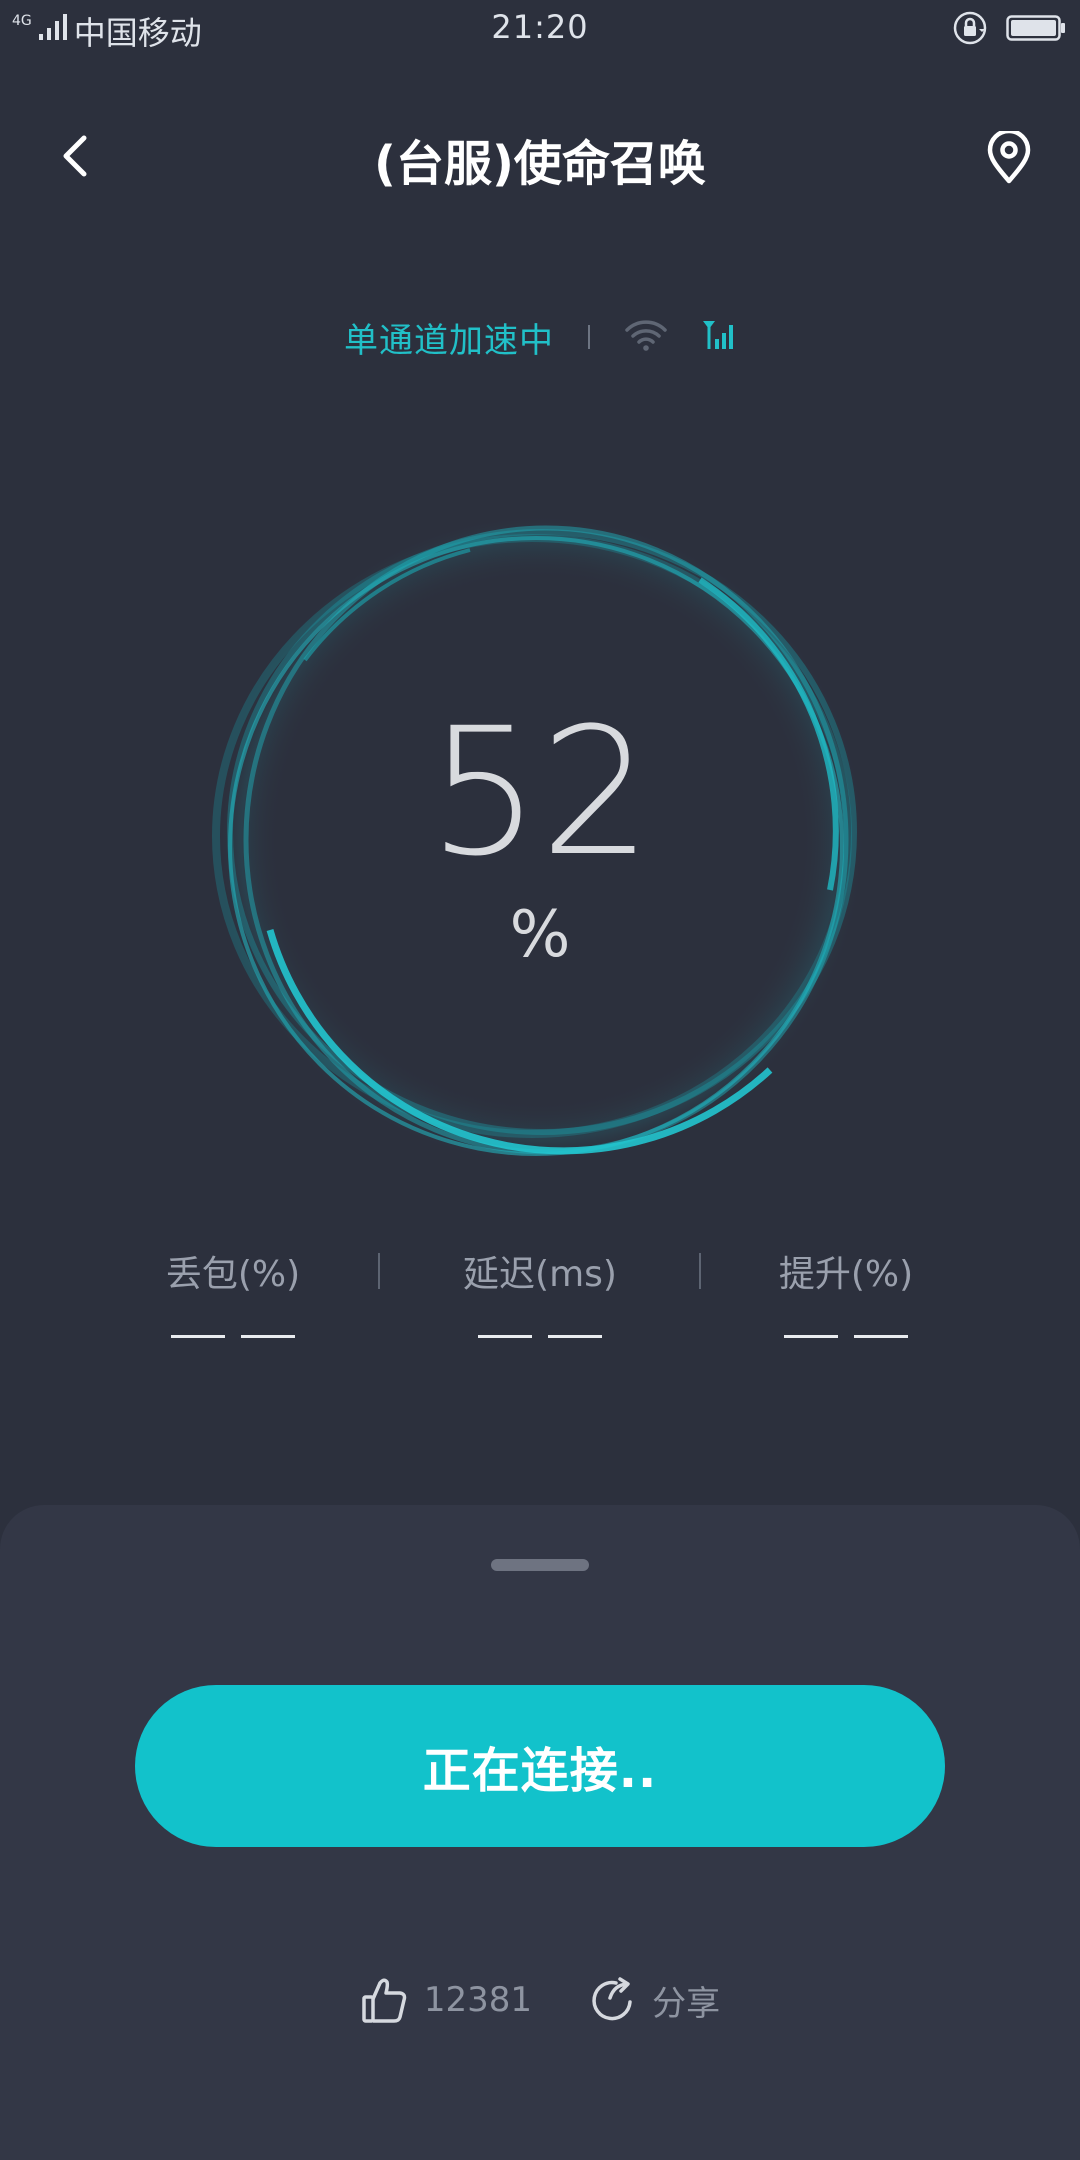 This screenshot has height=2160, width=1080. Describe the element at coordinates (846, 1274) in the screenshot. I see `stat-label: 提升(%)` at that location.